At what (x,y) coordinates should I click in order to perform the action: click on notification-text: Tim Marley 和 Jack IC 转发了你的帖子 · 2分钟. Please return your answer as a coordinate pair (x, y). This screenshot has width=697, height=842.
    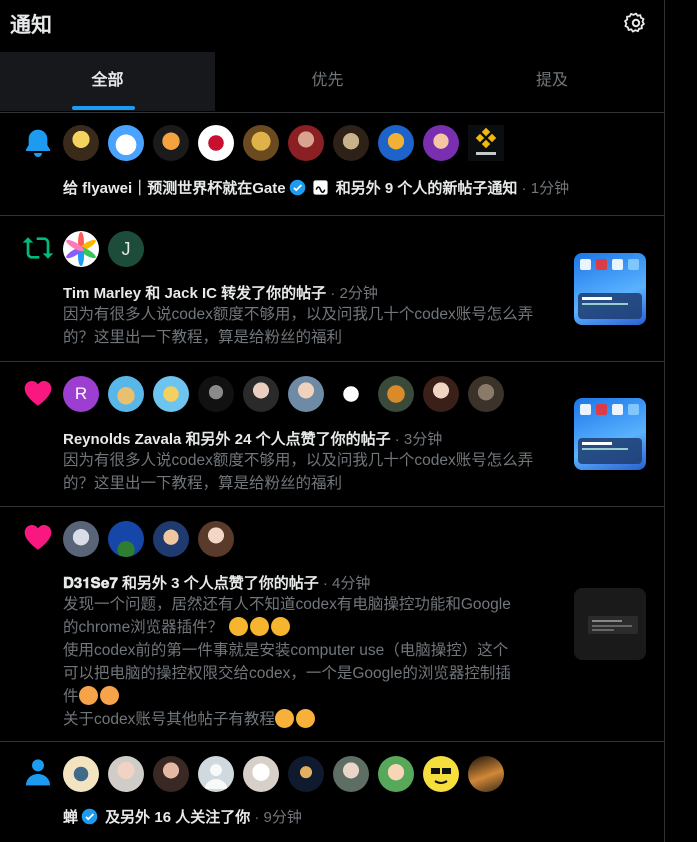
    Looking at the image, I should click on (220, 293).